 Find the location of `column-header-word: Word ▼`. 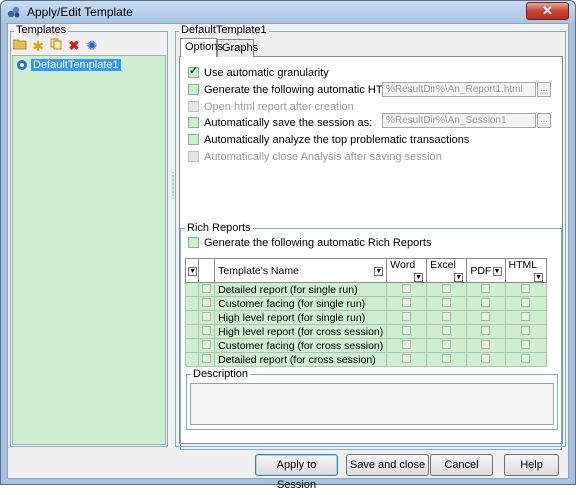

column-header-word: Word ▼ is located at coordinates (407, 270).